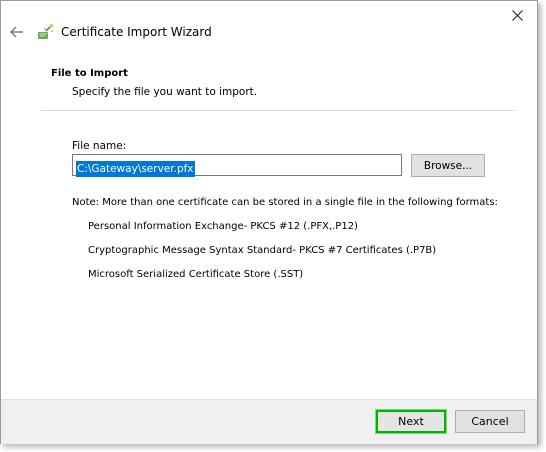 This screenshot has height=452, width=546. Describe the element at coordinates (135, 169) in the screenshot. I see `file-name-value: C:\Gateway\server.pfx` at that location.